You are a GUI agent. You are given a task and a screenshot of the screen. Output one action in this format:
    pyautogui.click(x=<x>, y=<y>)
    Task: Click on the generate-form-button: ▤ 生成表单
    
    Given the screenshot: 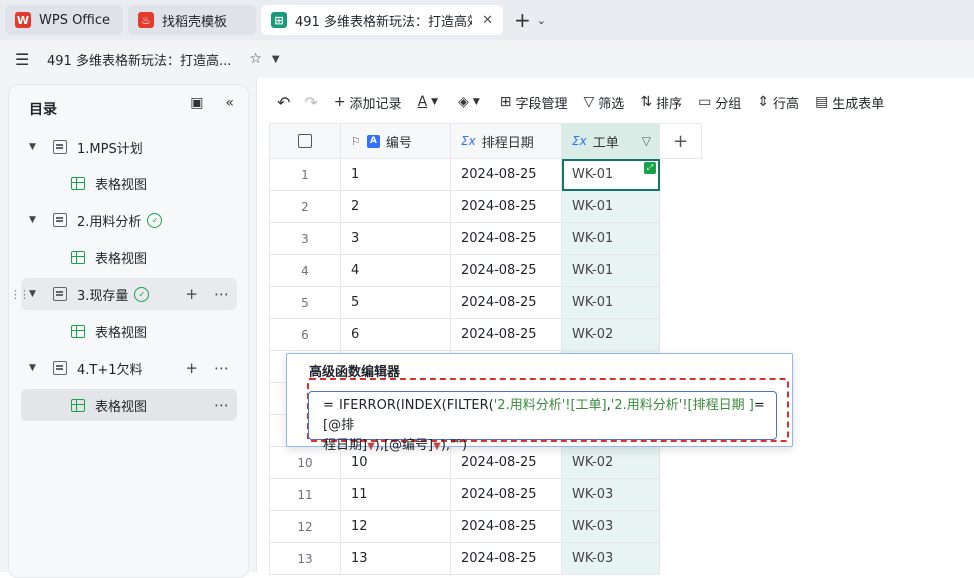 What is the action you would take?
    pyautogui.click(x=849, y=102)
    